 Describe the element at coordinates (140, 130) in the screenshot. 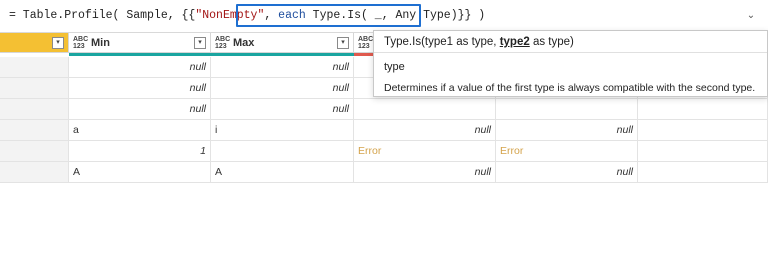

I see `table-cell: a` at that location.